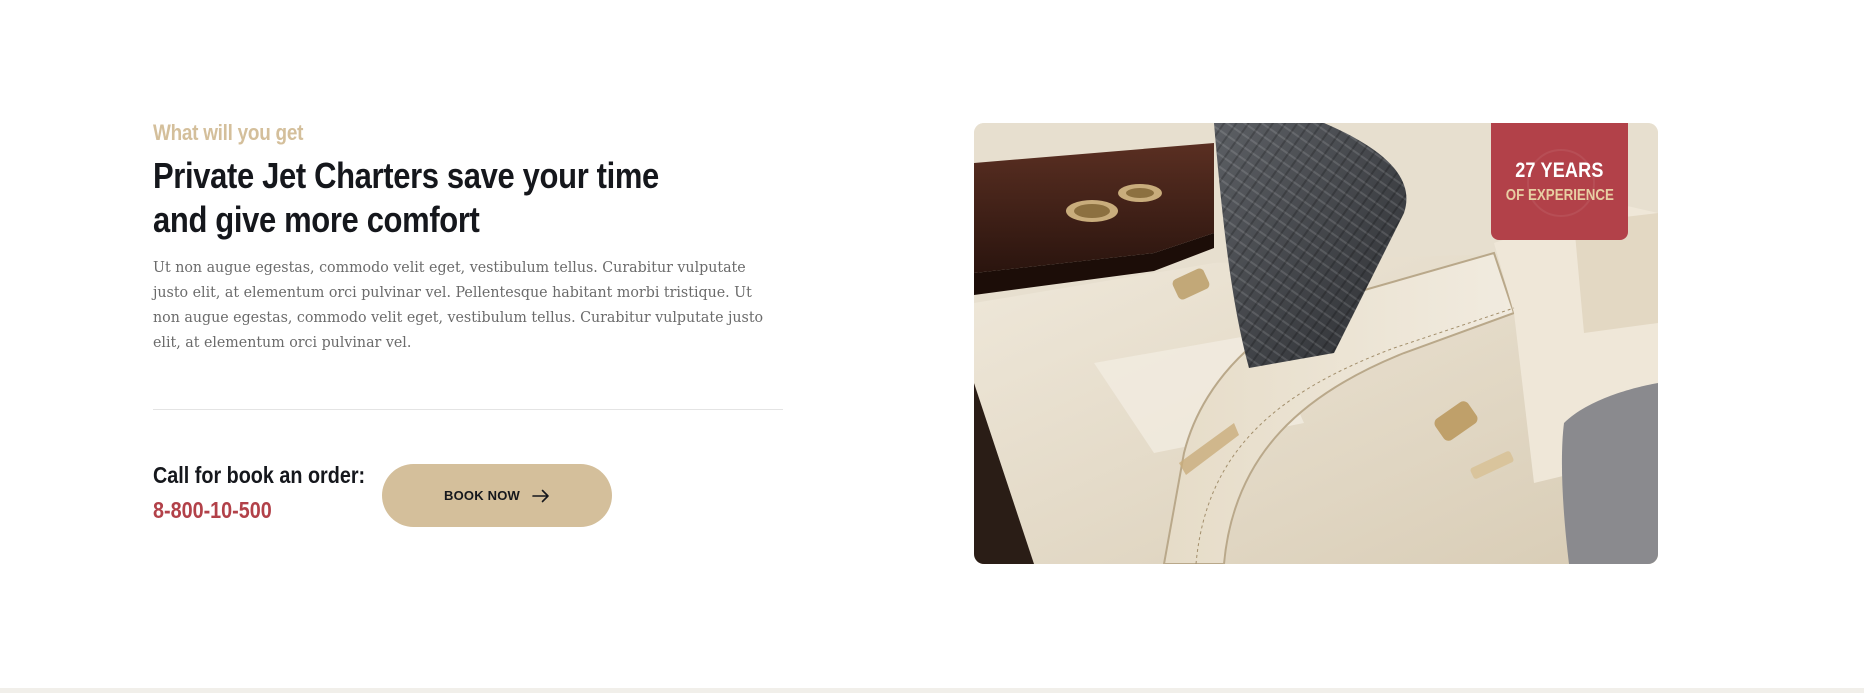 Image resolution: width=1864 pixels, height=693 pixels. What do you see at coordinates (468, 409) in the screenshot?
I see `divider` at bounding box center [468, 409].